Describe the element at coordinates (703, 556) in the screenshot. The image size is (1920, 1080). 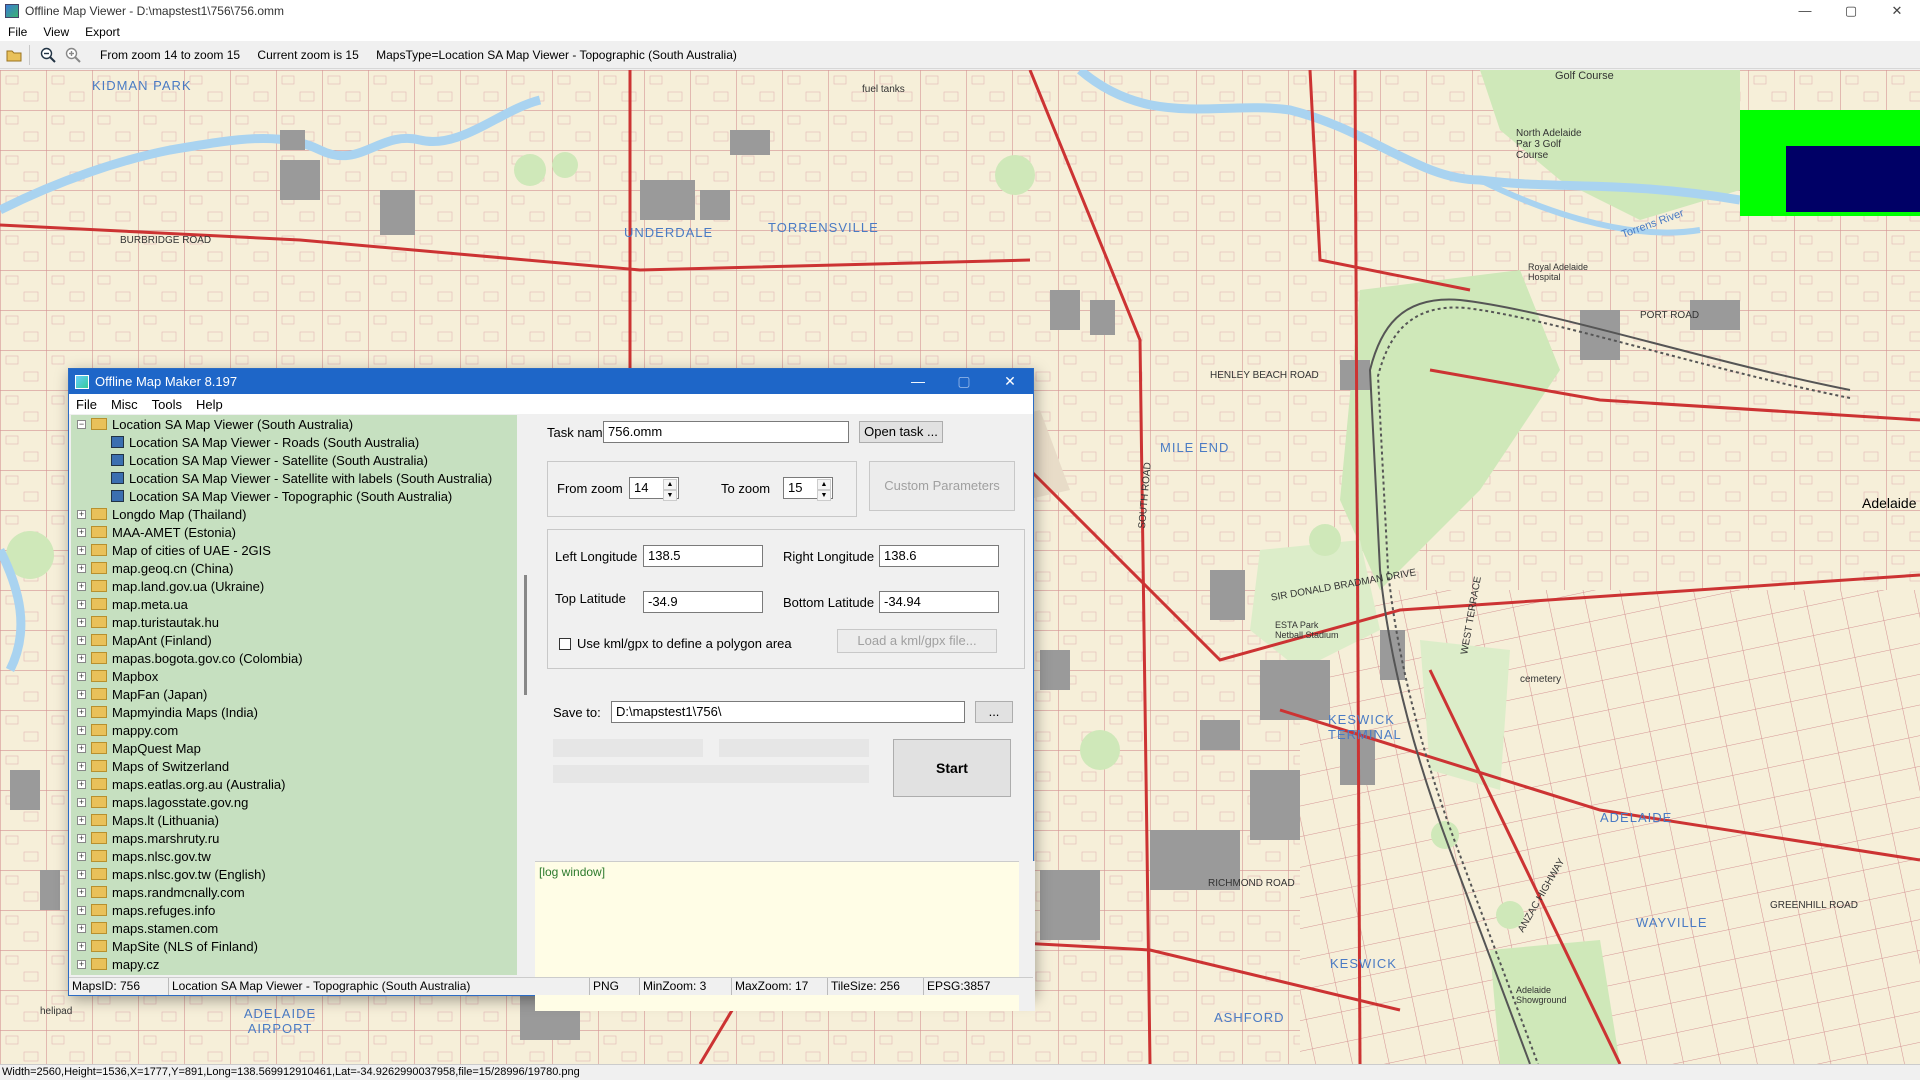
I see `left-longitude-input: 138.5` at that location.